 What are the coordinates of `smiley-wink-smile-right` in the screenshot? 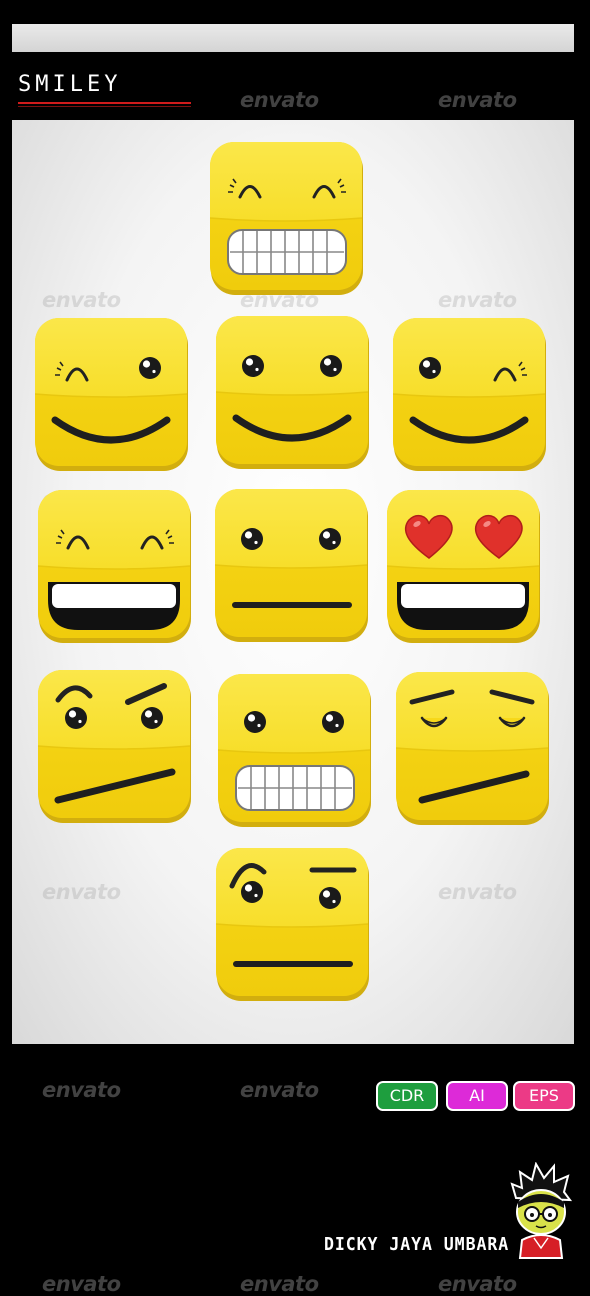 It's located at (470, 395).